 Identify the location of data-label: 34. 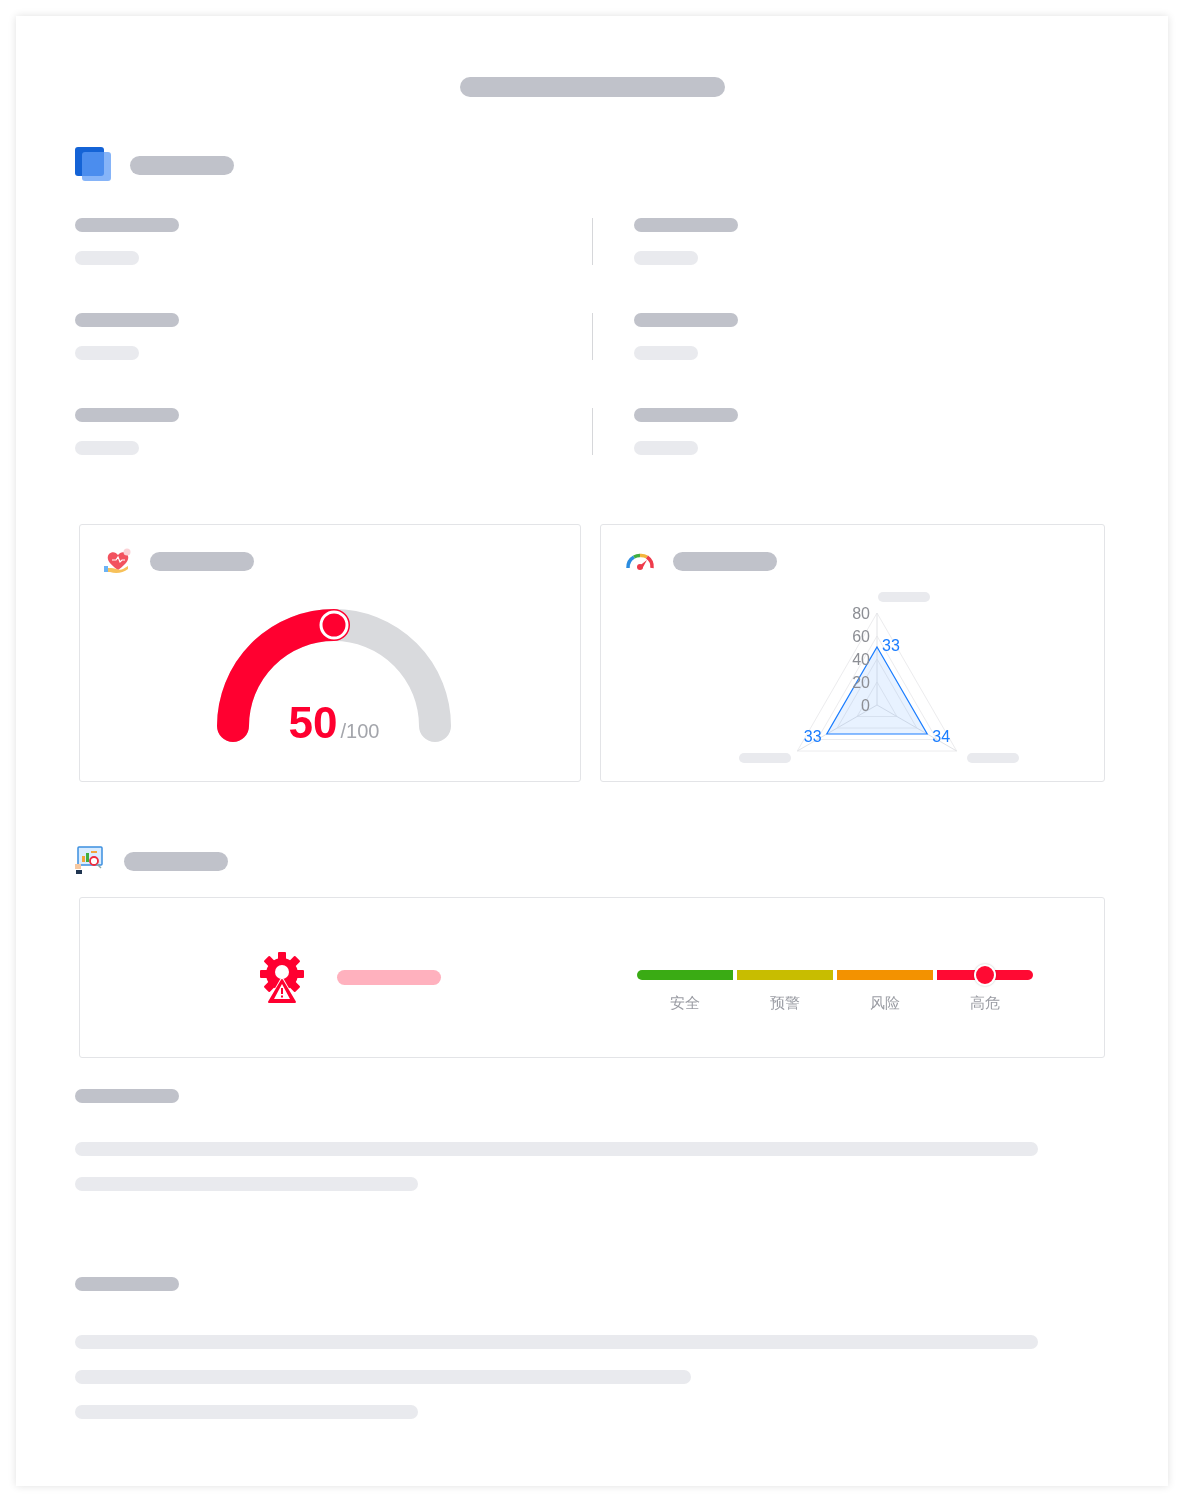
(941, 736).